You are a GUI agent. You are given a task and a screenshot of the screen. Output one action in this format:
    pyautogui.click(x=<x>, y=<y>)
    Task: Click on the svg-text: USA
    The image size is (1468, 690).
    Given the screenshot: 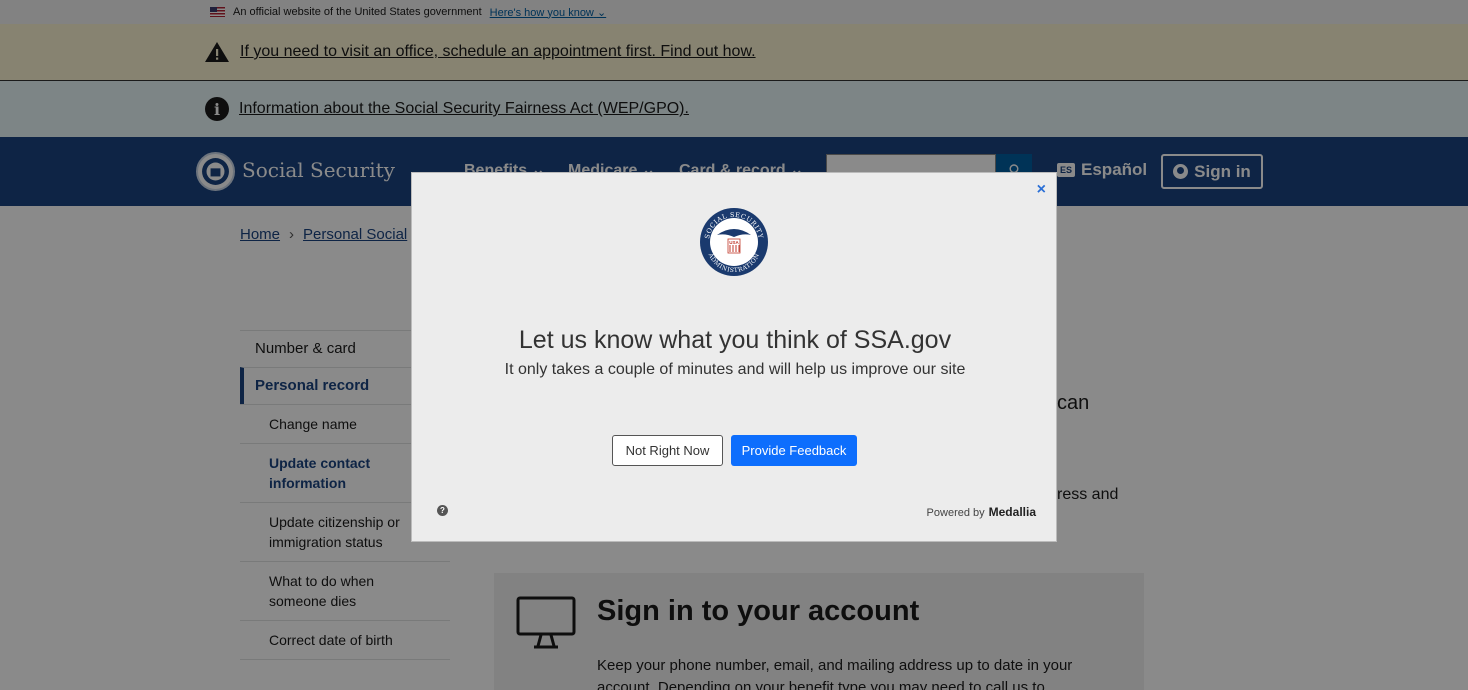 What is the action you would take?
    pyautogui.click(x=734, y=242)
    